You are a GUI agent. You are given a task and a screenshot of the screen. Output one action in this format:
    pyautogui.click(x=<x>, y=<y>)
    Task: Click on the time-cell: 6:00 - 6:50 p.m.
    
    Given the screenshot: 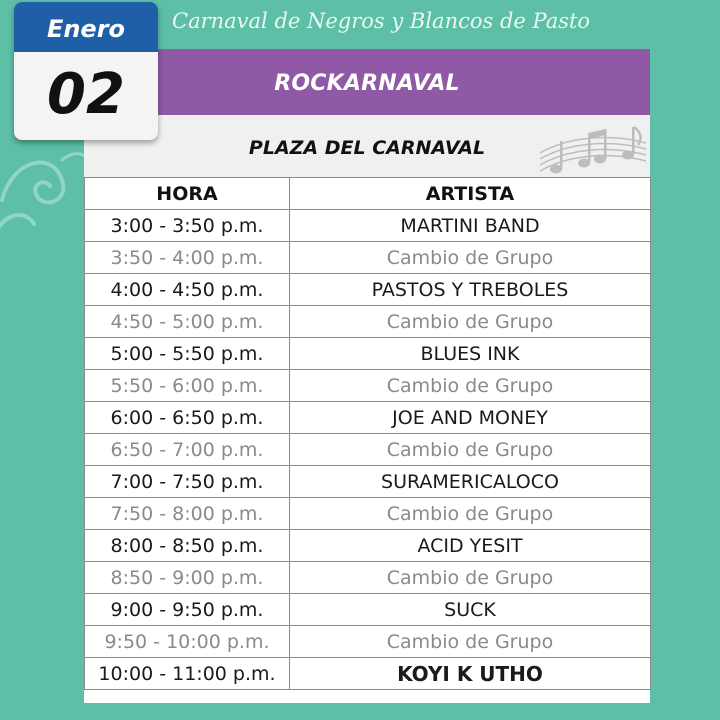 What is the action you would take?
    pyautogui.click(x=187, y=417)
    